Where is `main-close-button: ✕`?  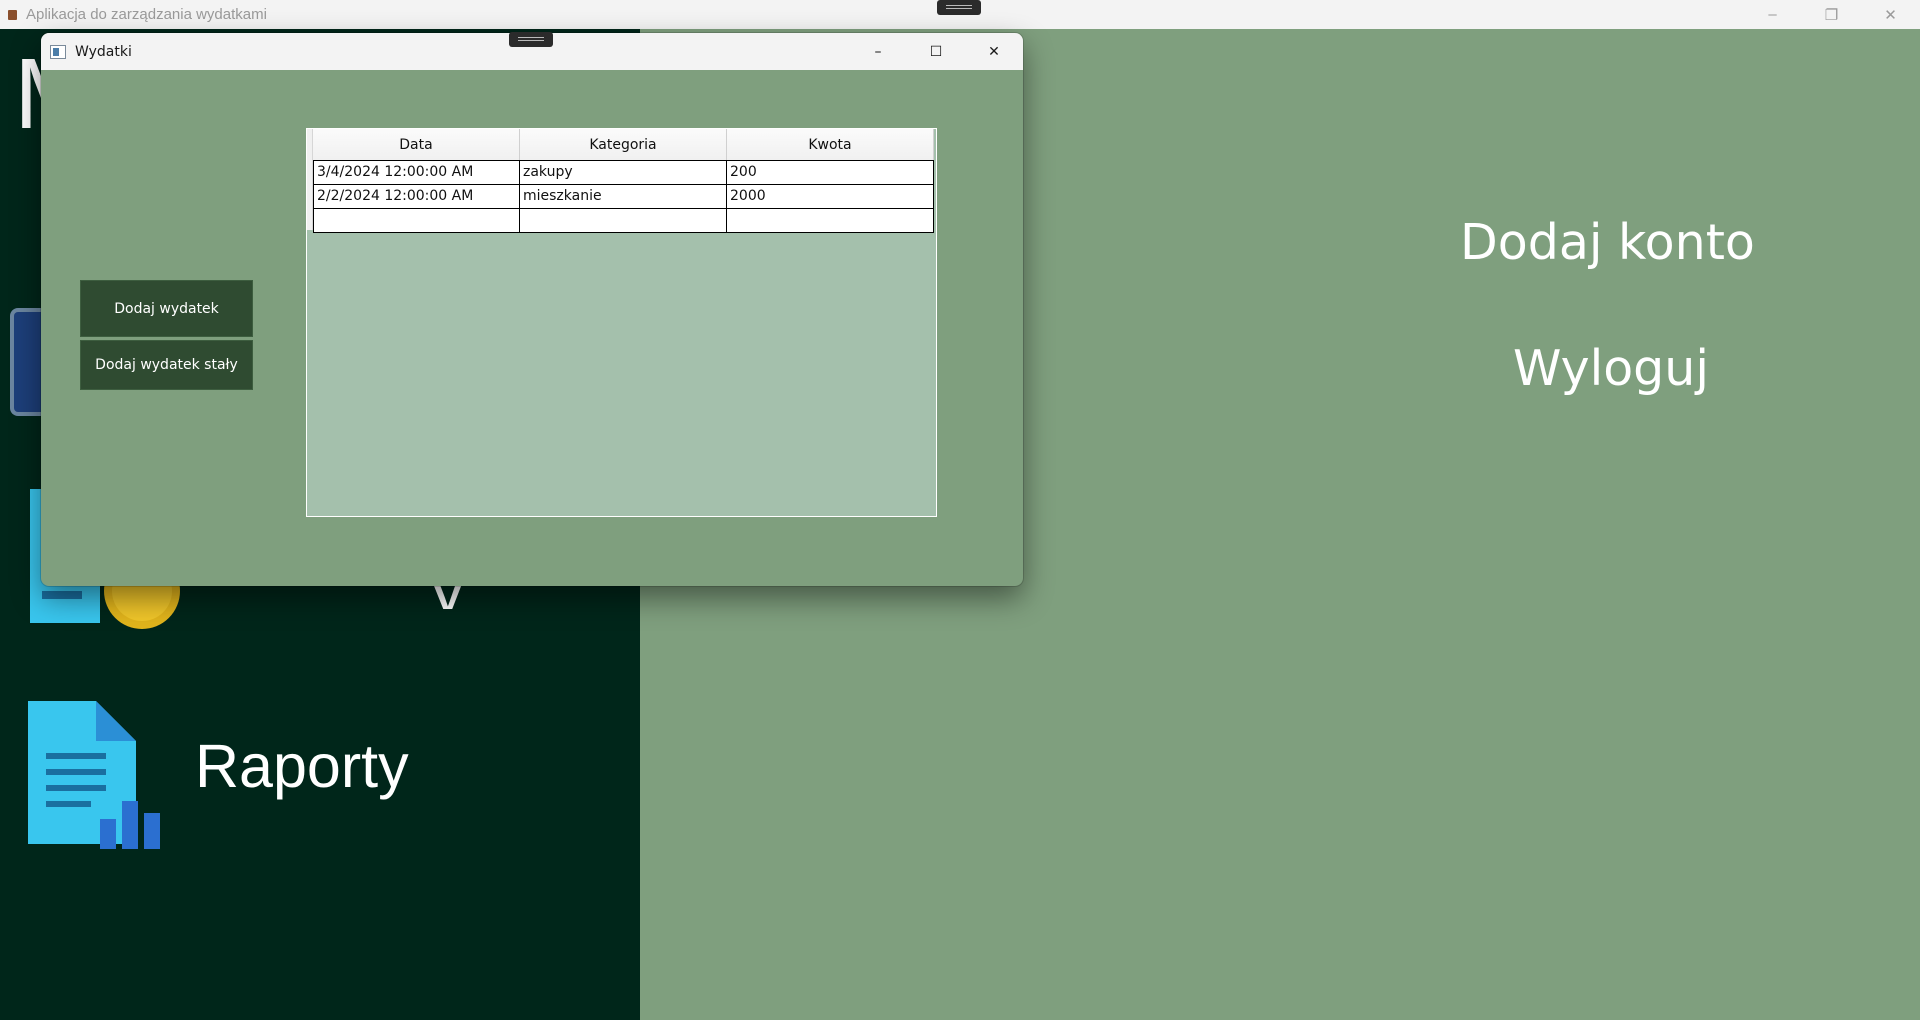 main-close-button: ✕ is located at coordinates (1890, 14).